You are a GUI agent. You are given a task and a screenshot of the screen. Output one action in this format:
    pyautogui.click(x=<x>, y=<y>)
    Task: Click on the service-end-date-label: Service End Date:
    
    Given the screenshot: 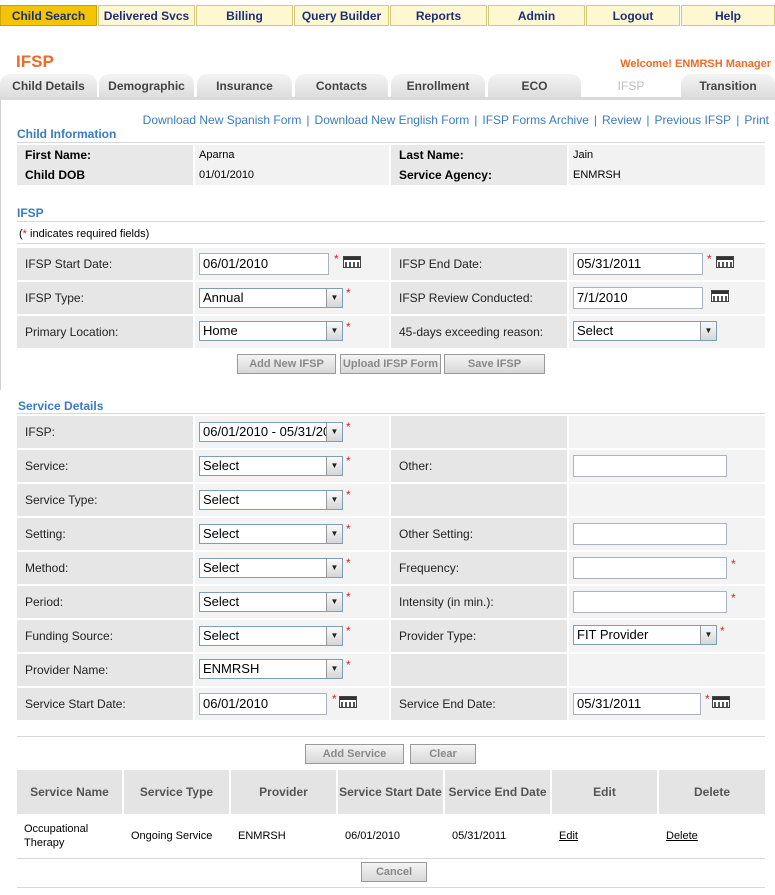 What is the action you would take?
    pyautogui.click(x=479, y=704)
    